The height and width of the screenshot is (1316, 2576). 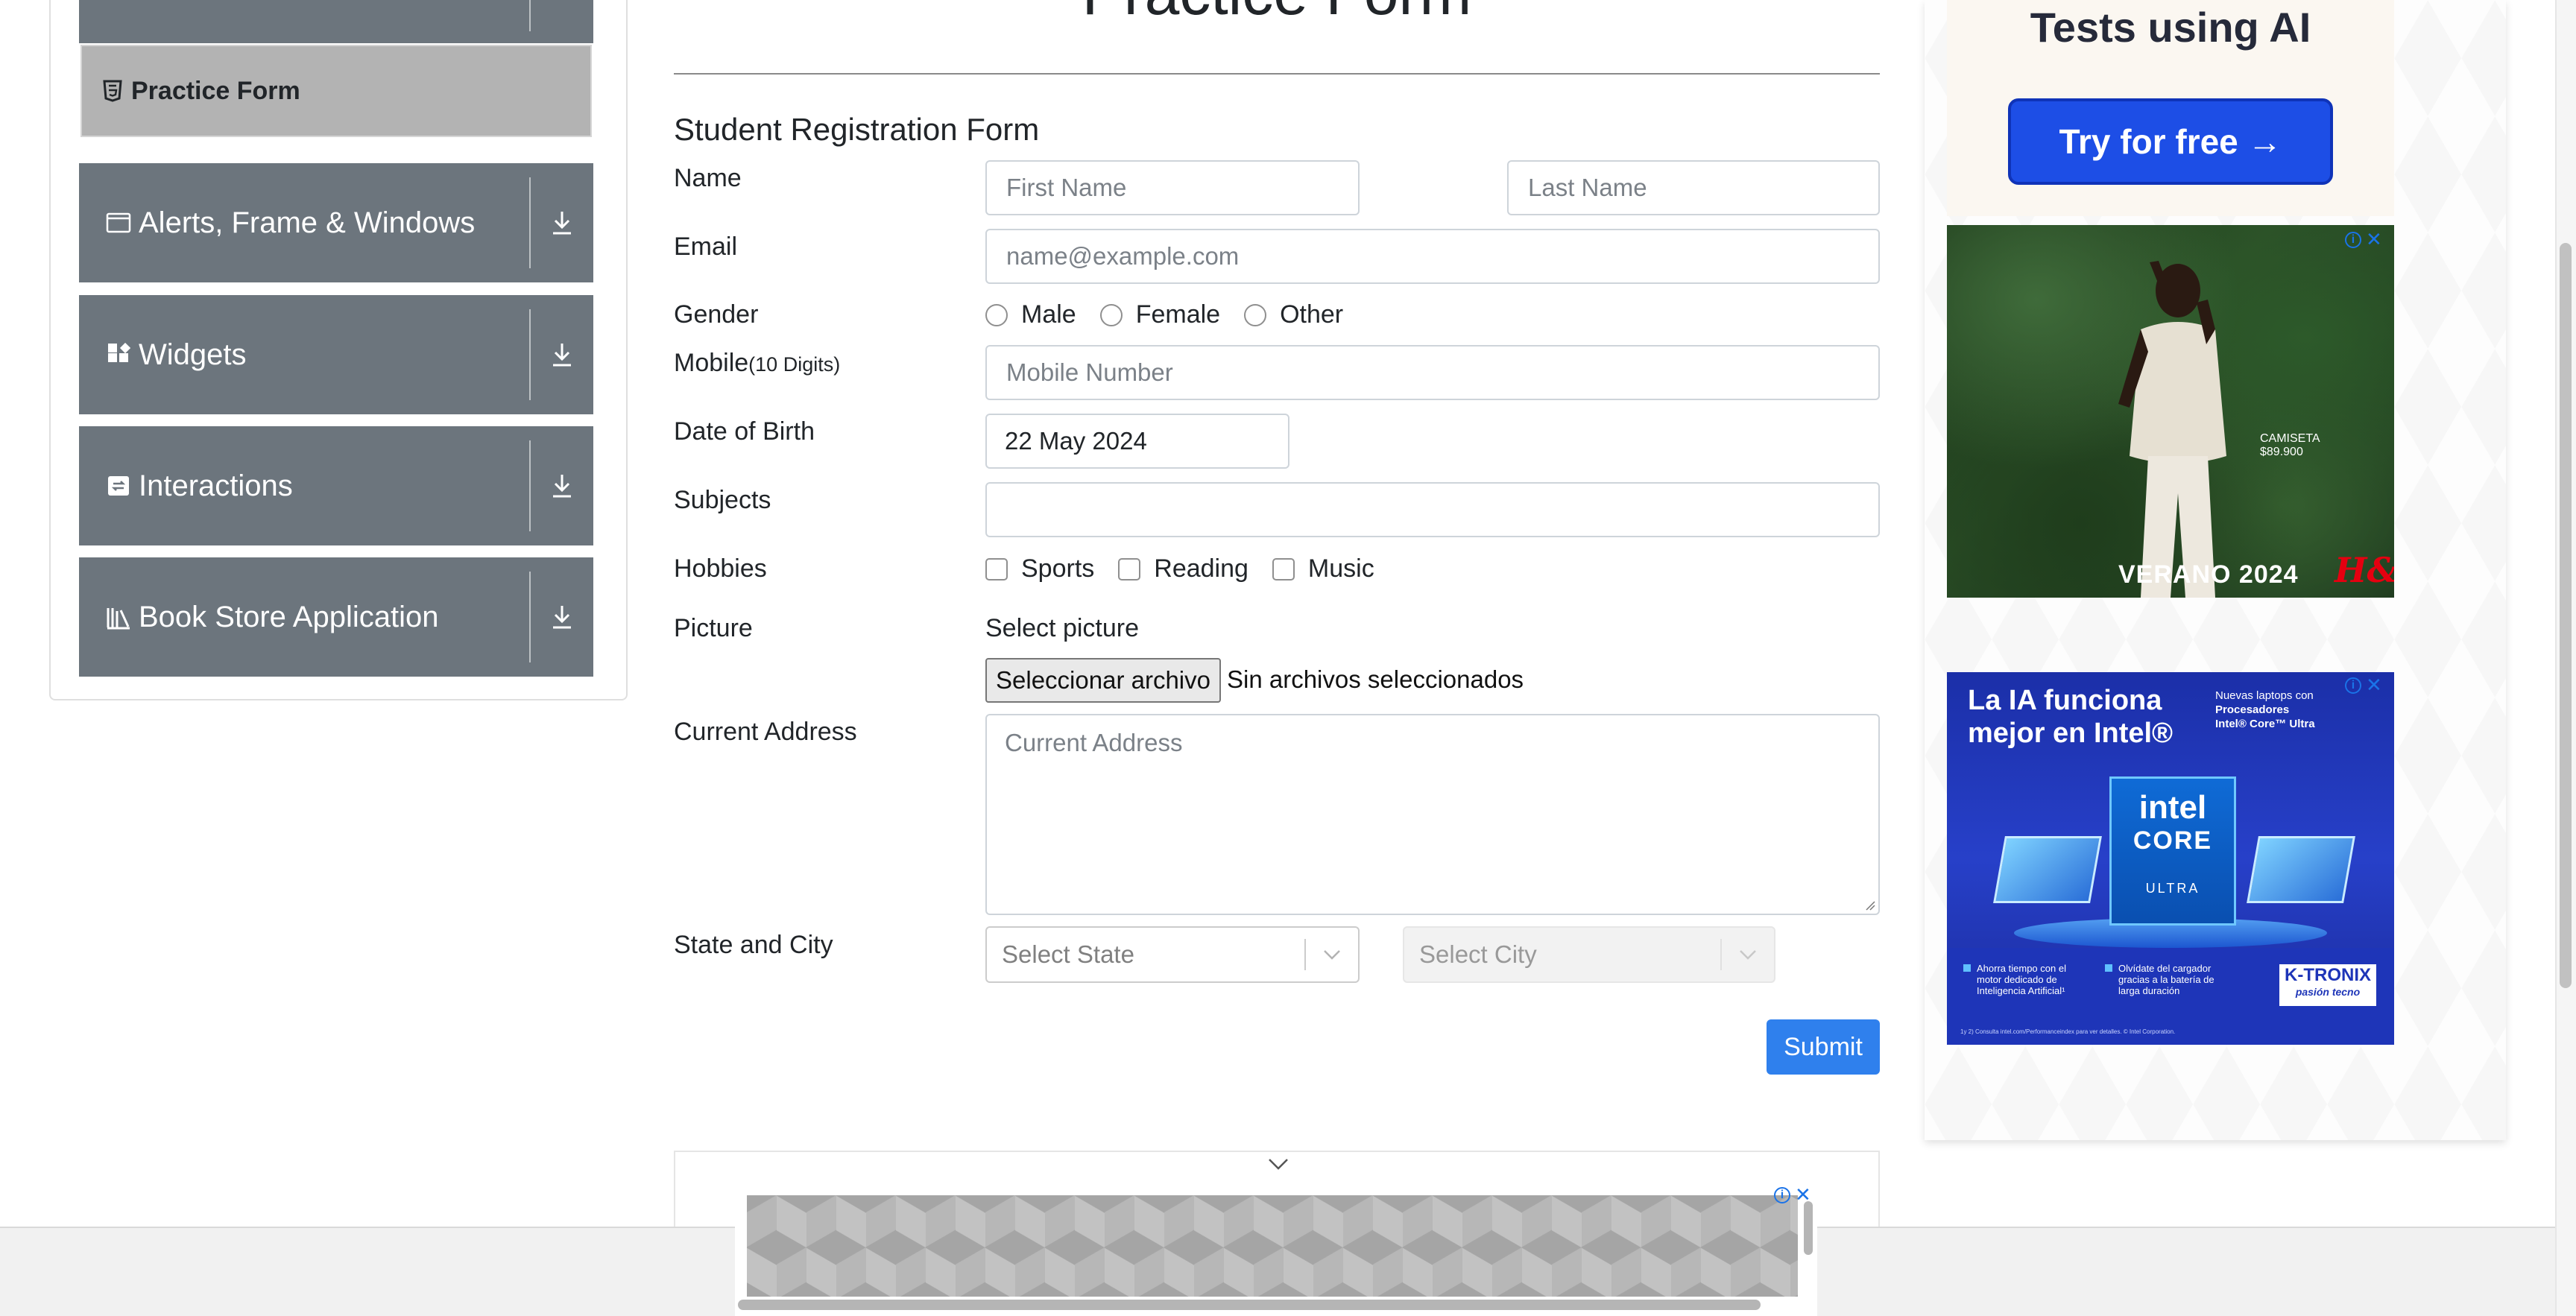 I want to click on form-section-title: Student Registration Form, so click(x=857, y=129).